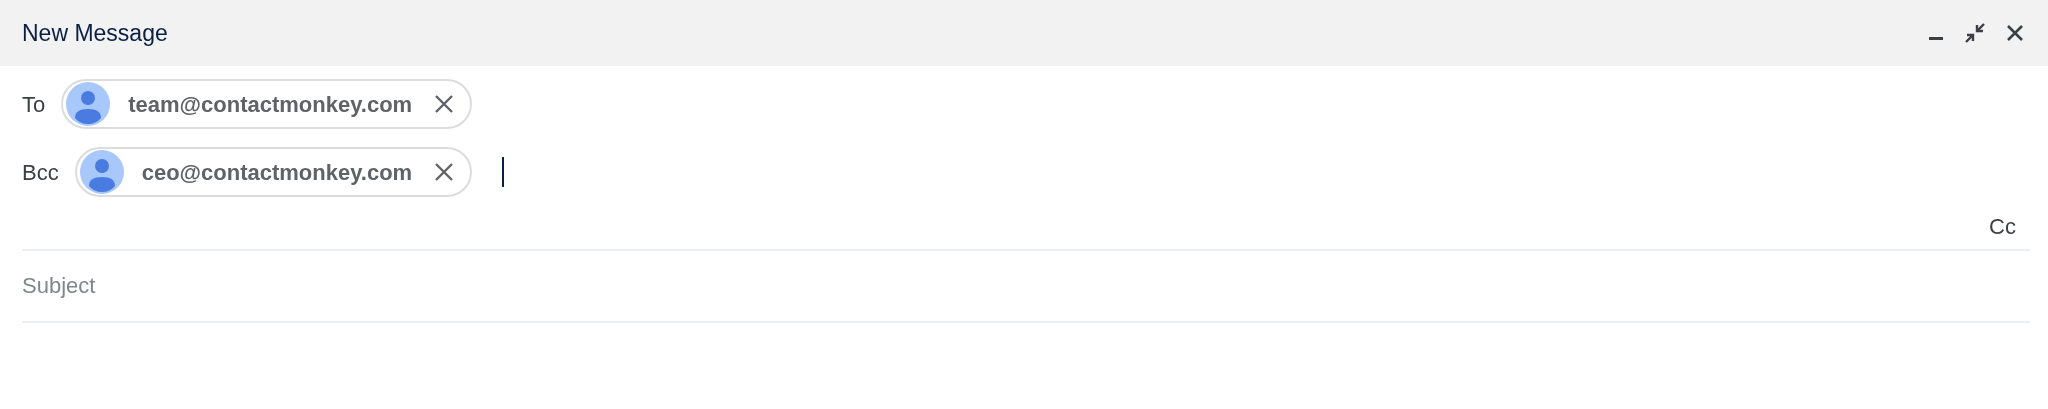  Describe the element at coordinates (2002, 226) in the screenshot. I see `cc-link: Cc` at that location.